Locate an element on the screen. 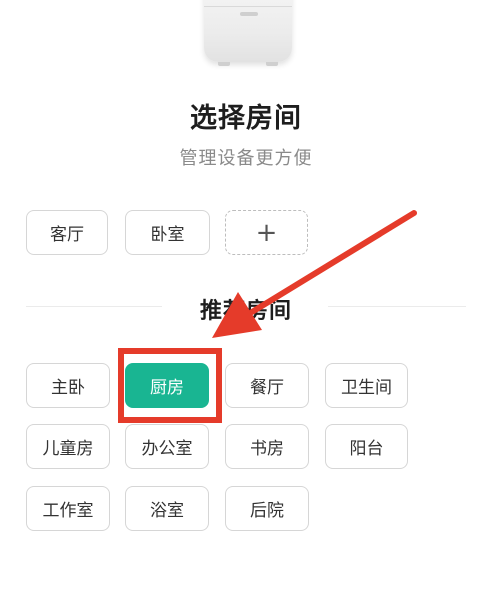 Image resolution: width=492 pixels, height=591 pixels. page-subtitle: 管理设备更方便 is located at coordinates (246, 158).